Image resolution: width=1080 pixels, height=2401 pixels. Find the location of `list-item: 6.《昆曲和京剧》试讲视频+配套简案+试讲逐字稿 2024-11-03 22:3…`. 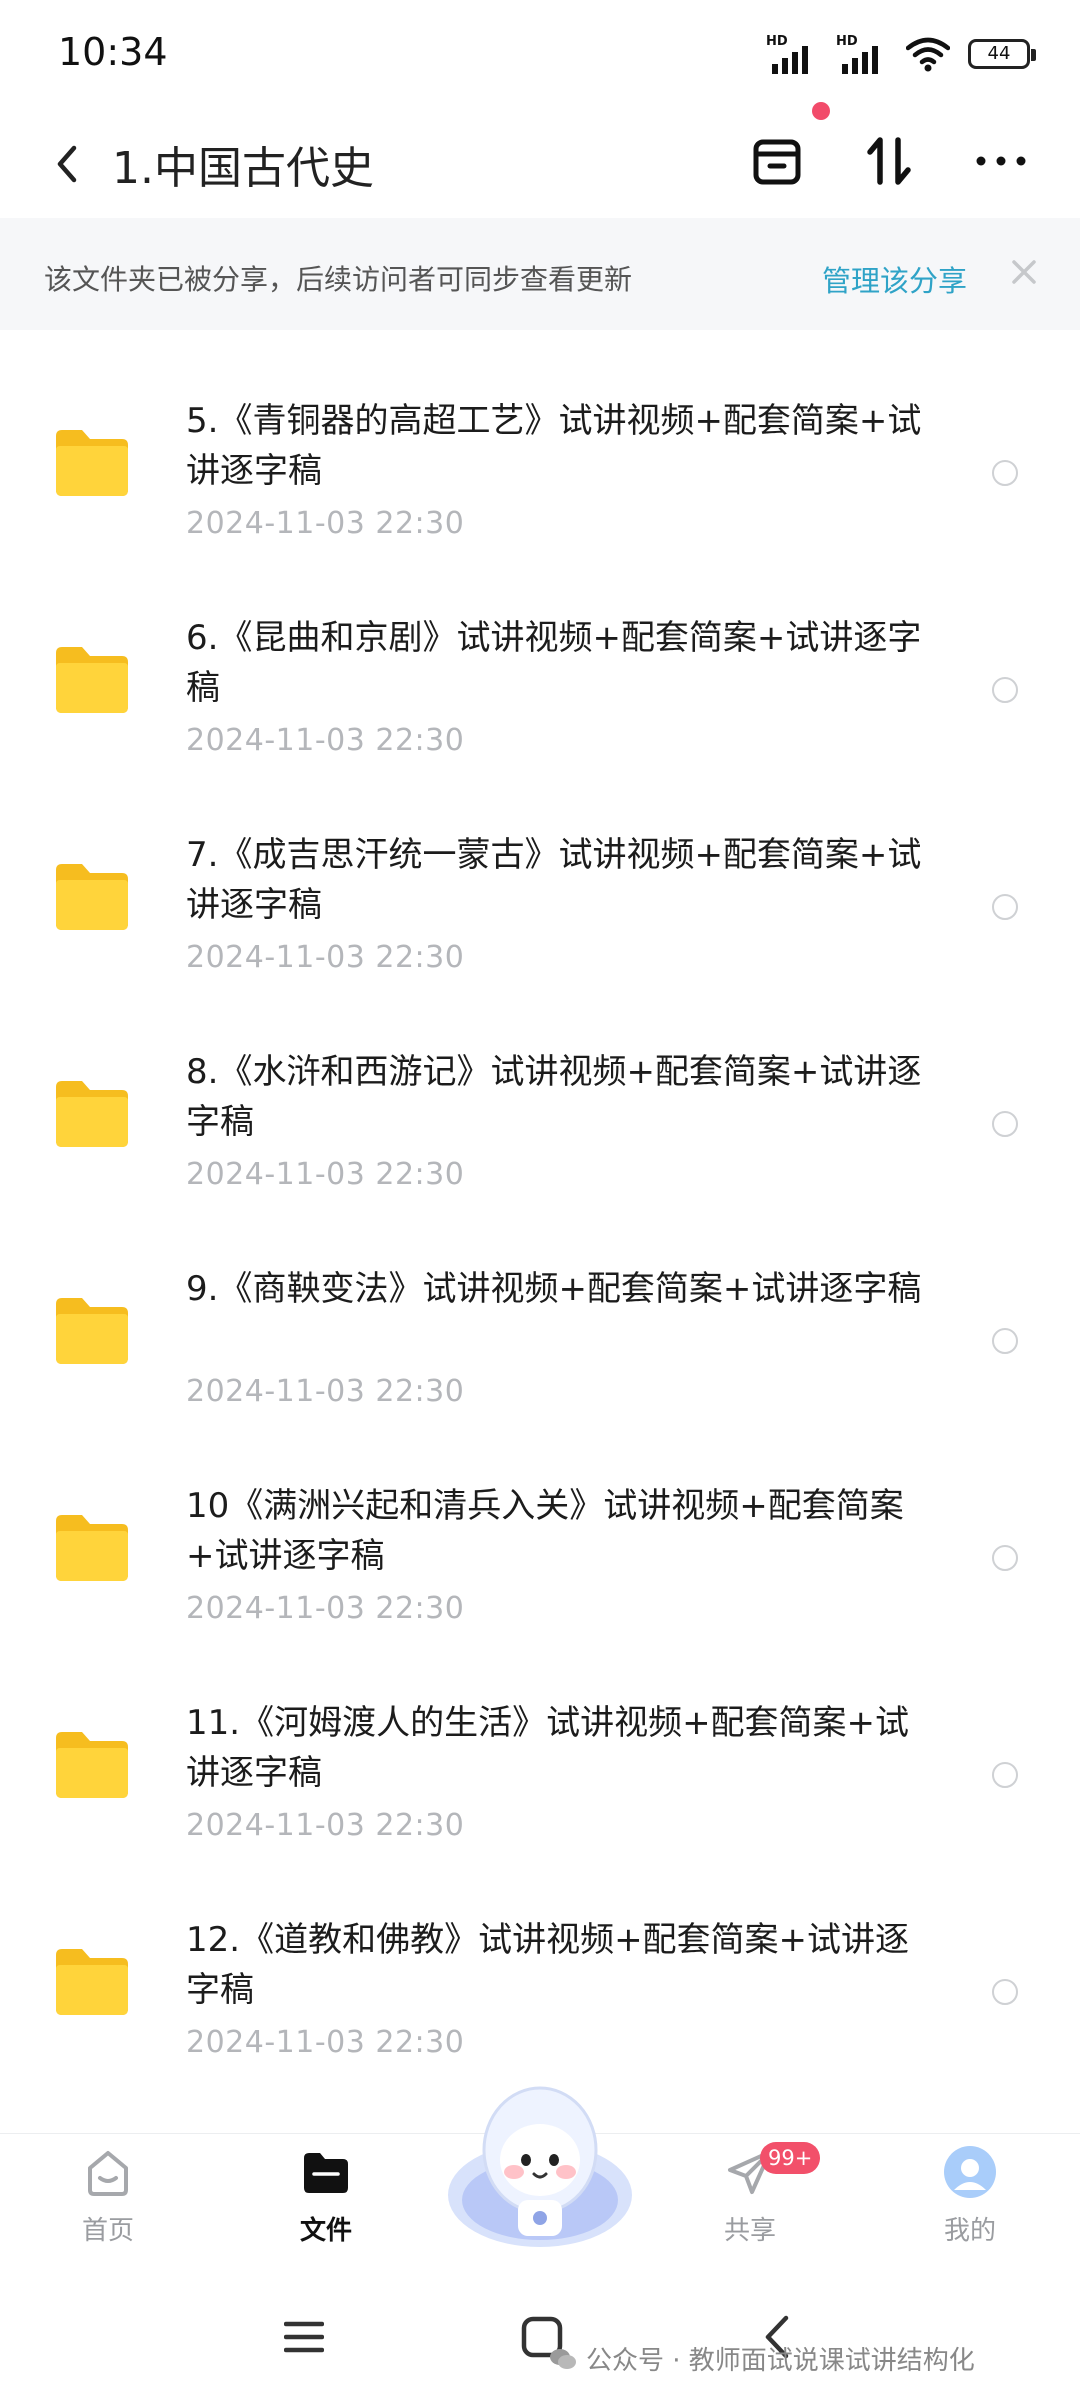

list-item: 6.《昆曲和京剧》试讲视频+配套简案+试讲逐字稿 2024-11-03 22:3… is located at coordinates (540, 685).